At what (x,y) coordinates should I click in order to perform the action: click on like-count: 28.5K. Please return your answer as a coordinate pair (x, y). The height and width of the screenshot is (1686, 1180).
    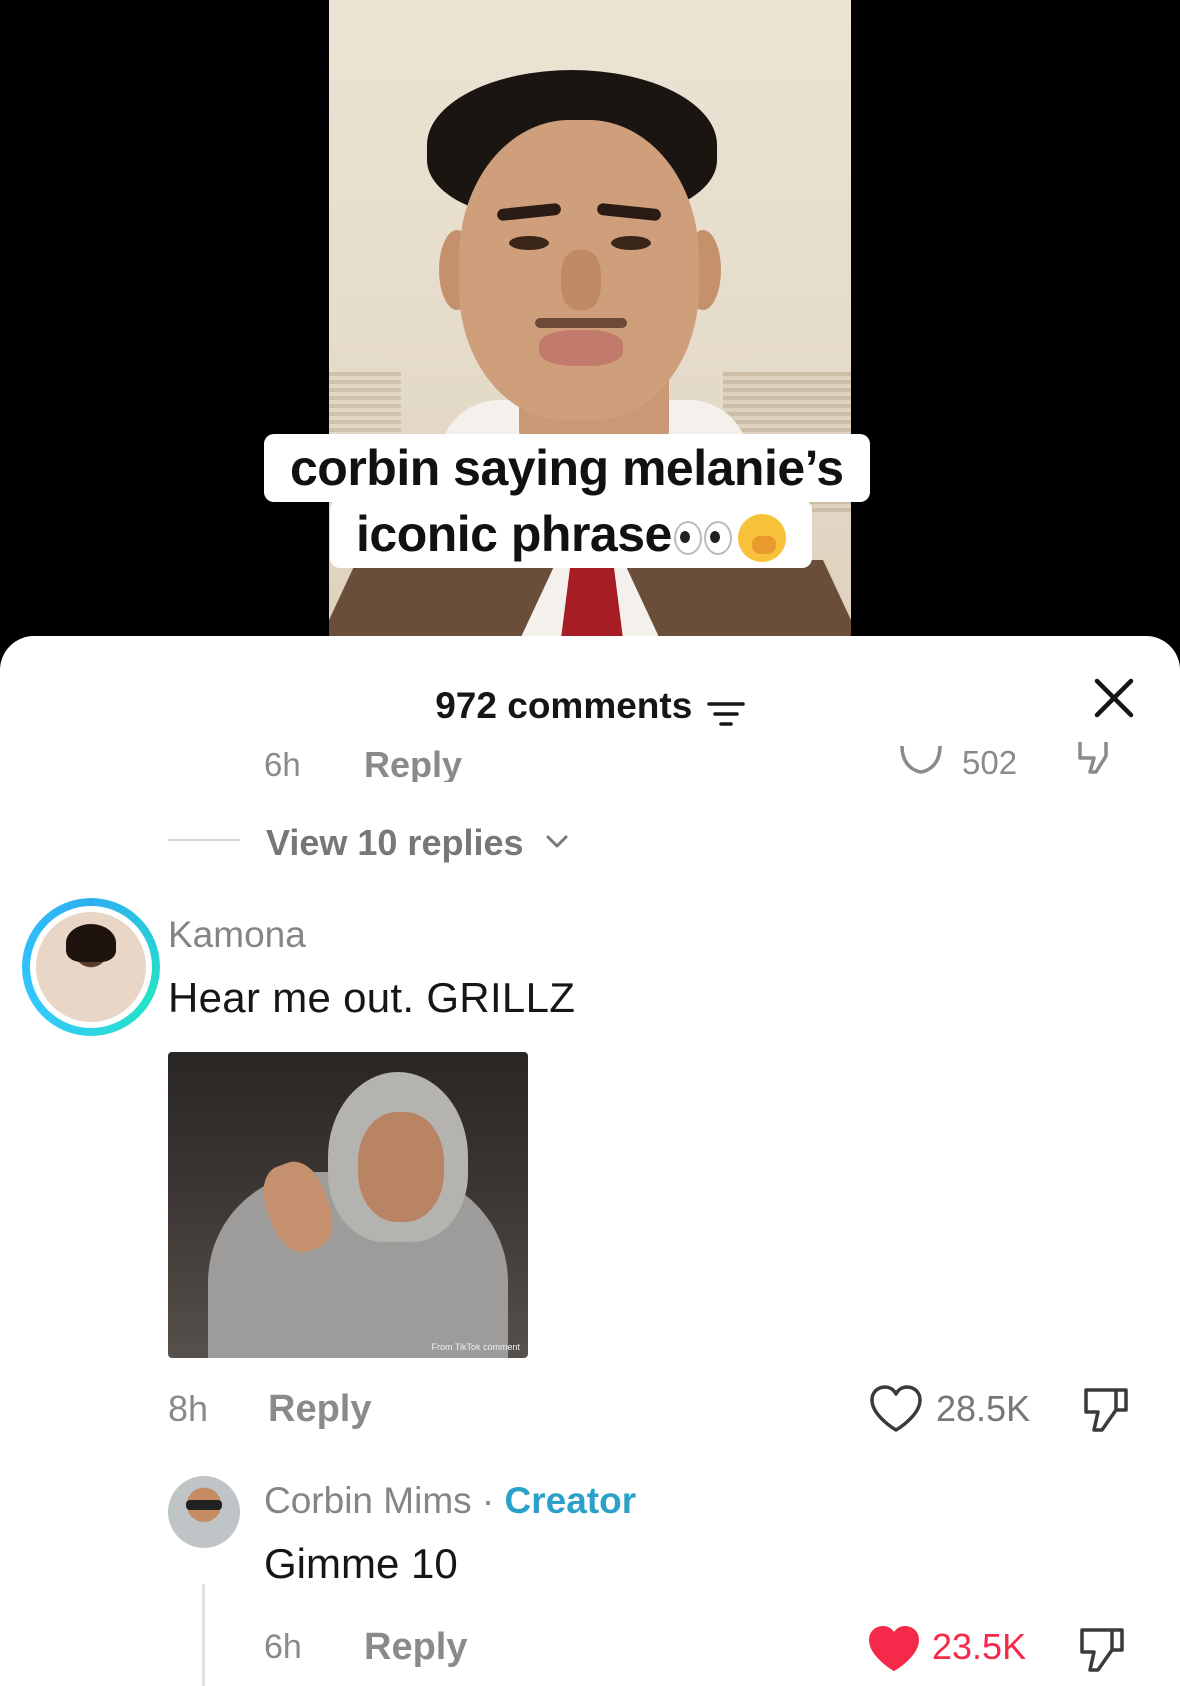
    Looking at the image, I should click on (983, 1408).